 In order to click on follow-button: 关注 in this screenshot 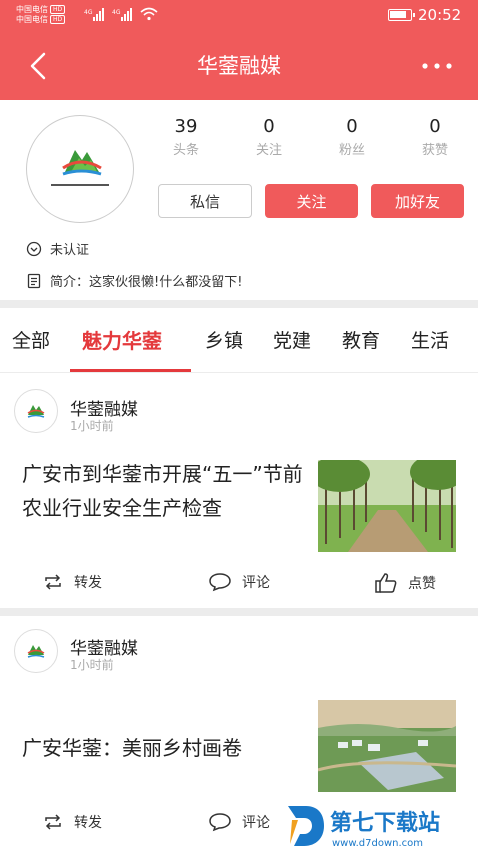, I will do `click(311, 201)`.